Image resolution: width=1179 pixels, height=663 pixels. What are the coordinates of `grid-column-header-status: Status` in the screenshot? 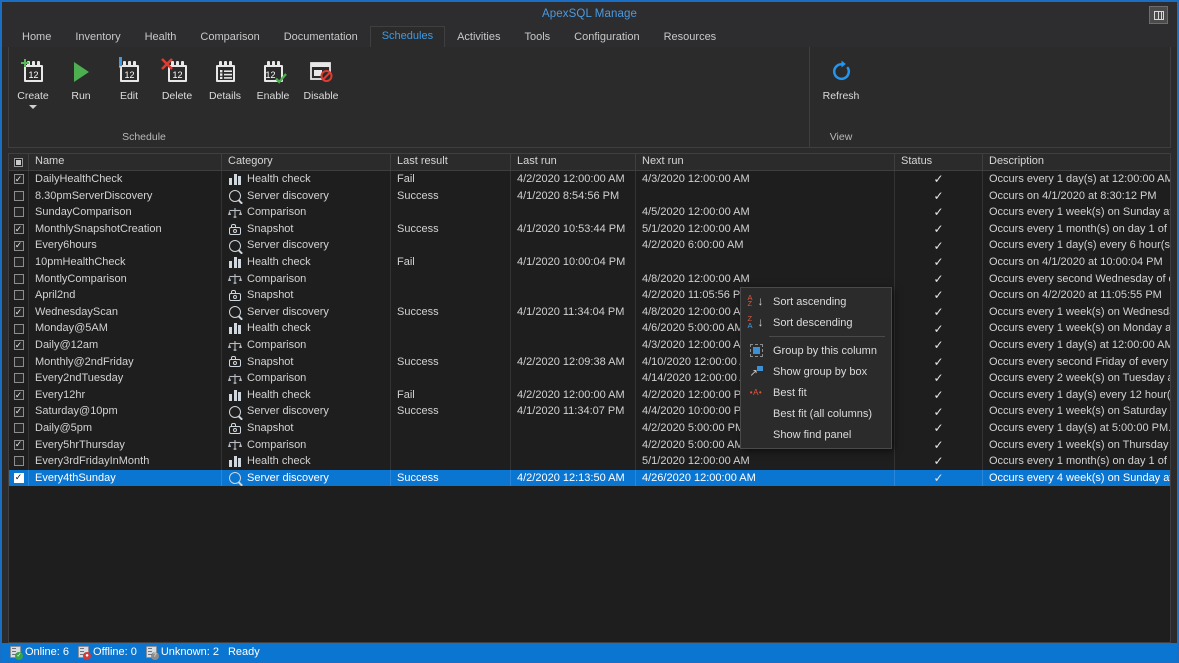 It's located at (939, 162).